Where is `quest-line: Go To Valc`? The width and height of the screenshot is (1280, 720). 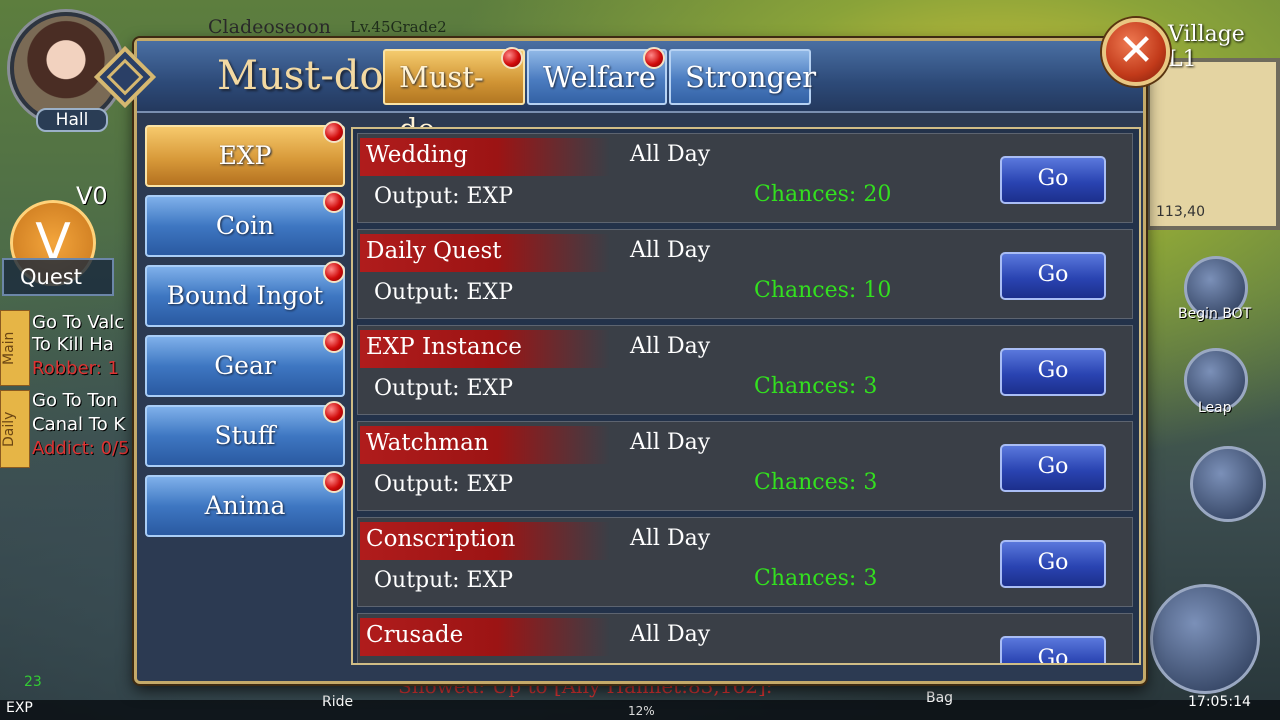
quest-line: Go To Valc is located at coordinates (78, 322).